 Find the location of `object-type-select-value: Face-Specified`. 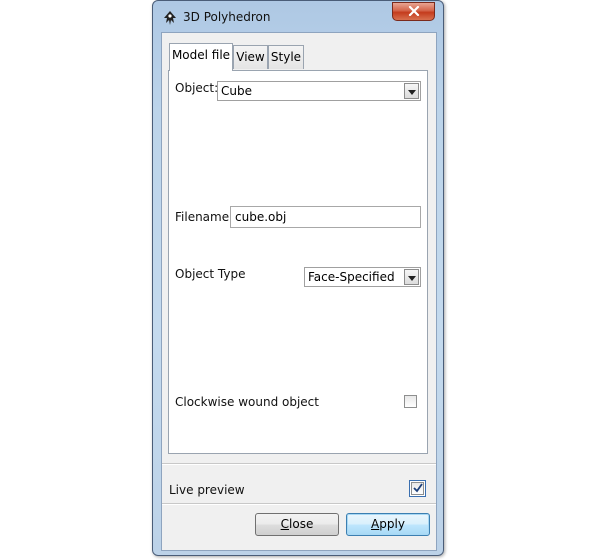

object-type-select-value: Face-Specified is located at coordinates (351, 277).